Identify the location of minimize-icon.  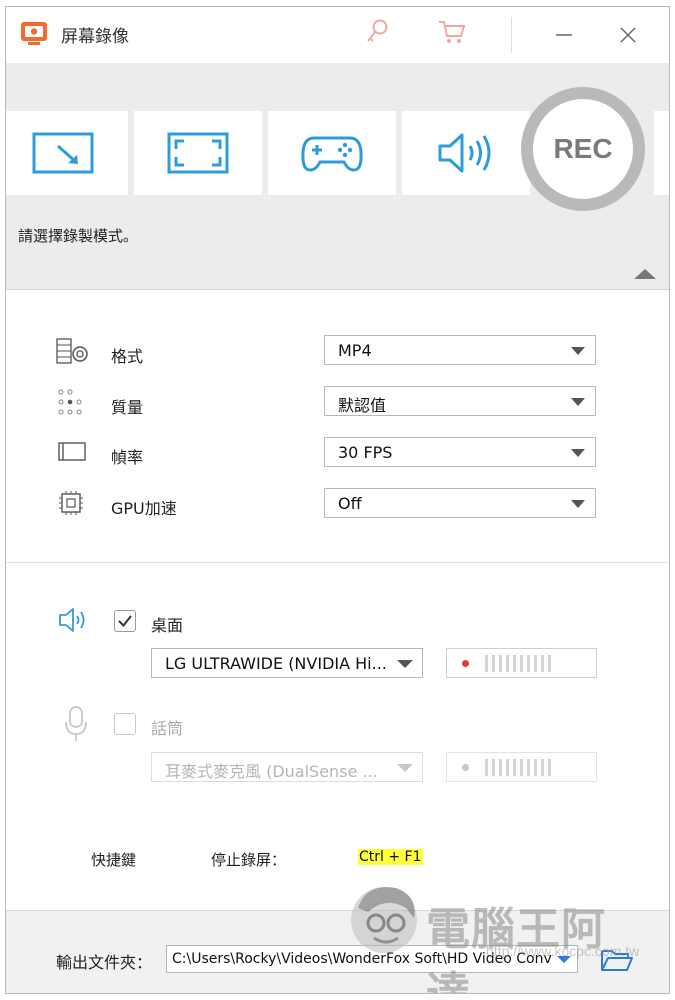
(564, 35).